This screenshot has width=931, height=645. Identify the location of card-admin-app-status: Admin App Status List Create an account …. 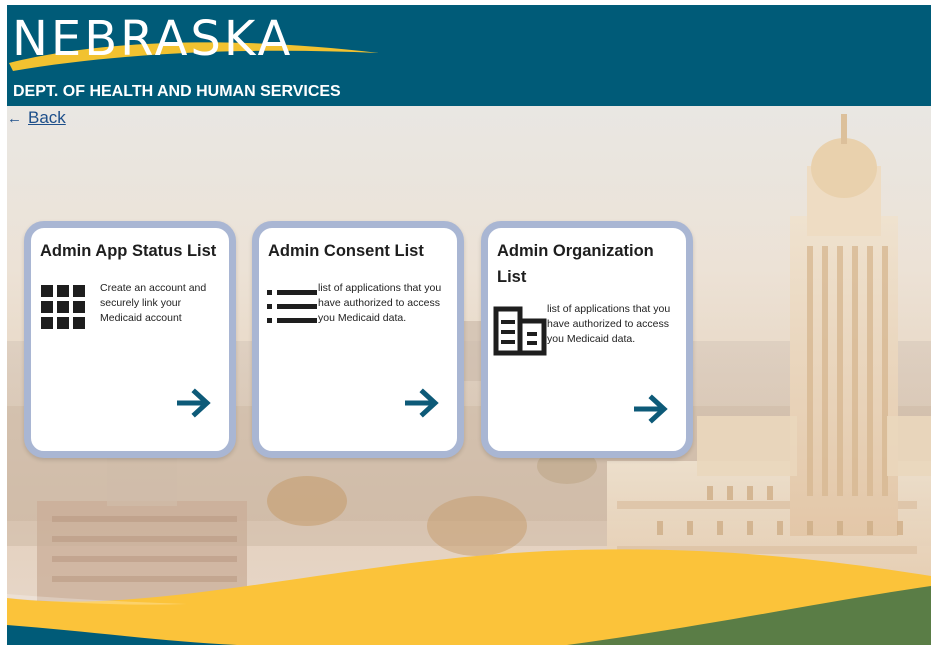
(130, 339).